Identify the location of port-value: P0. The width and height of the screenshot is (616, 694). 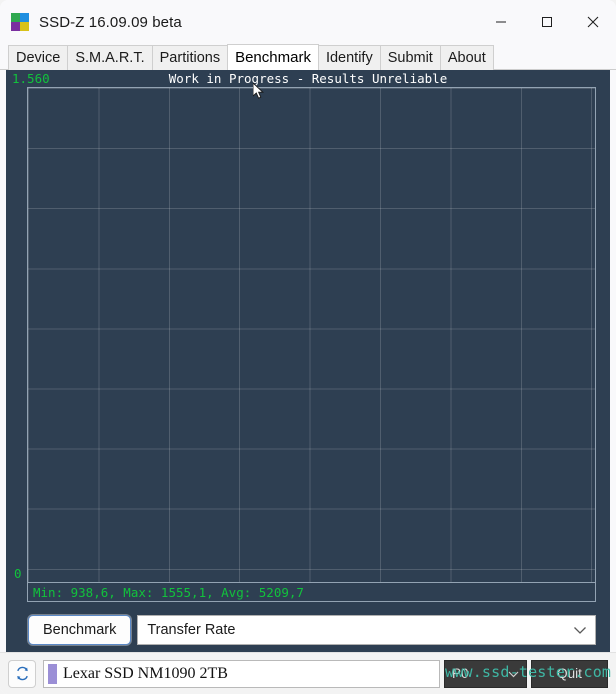
(460, 673).